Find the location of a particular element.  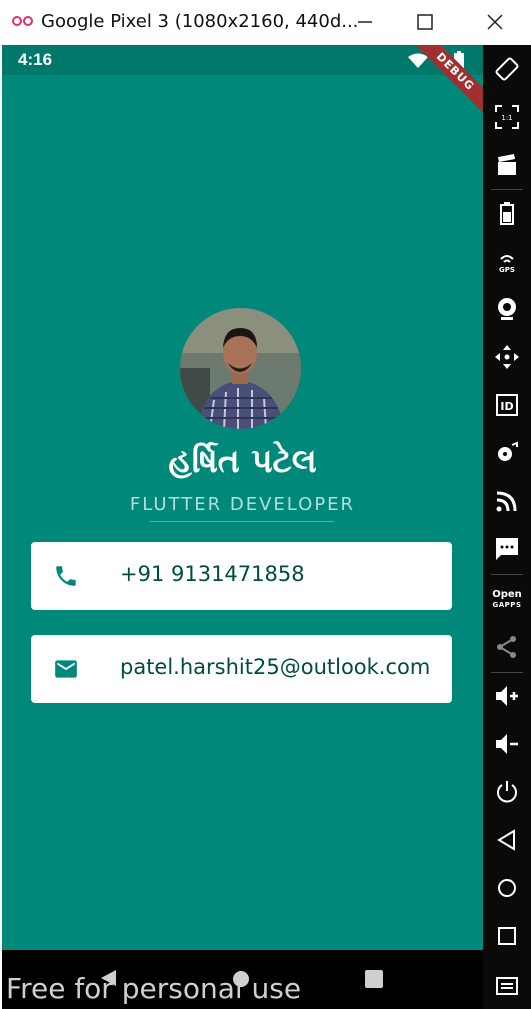

profile-photo is located at coordinates (240, 368).